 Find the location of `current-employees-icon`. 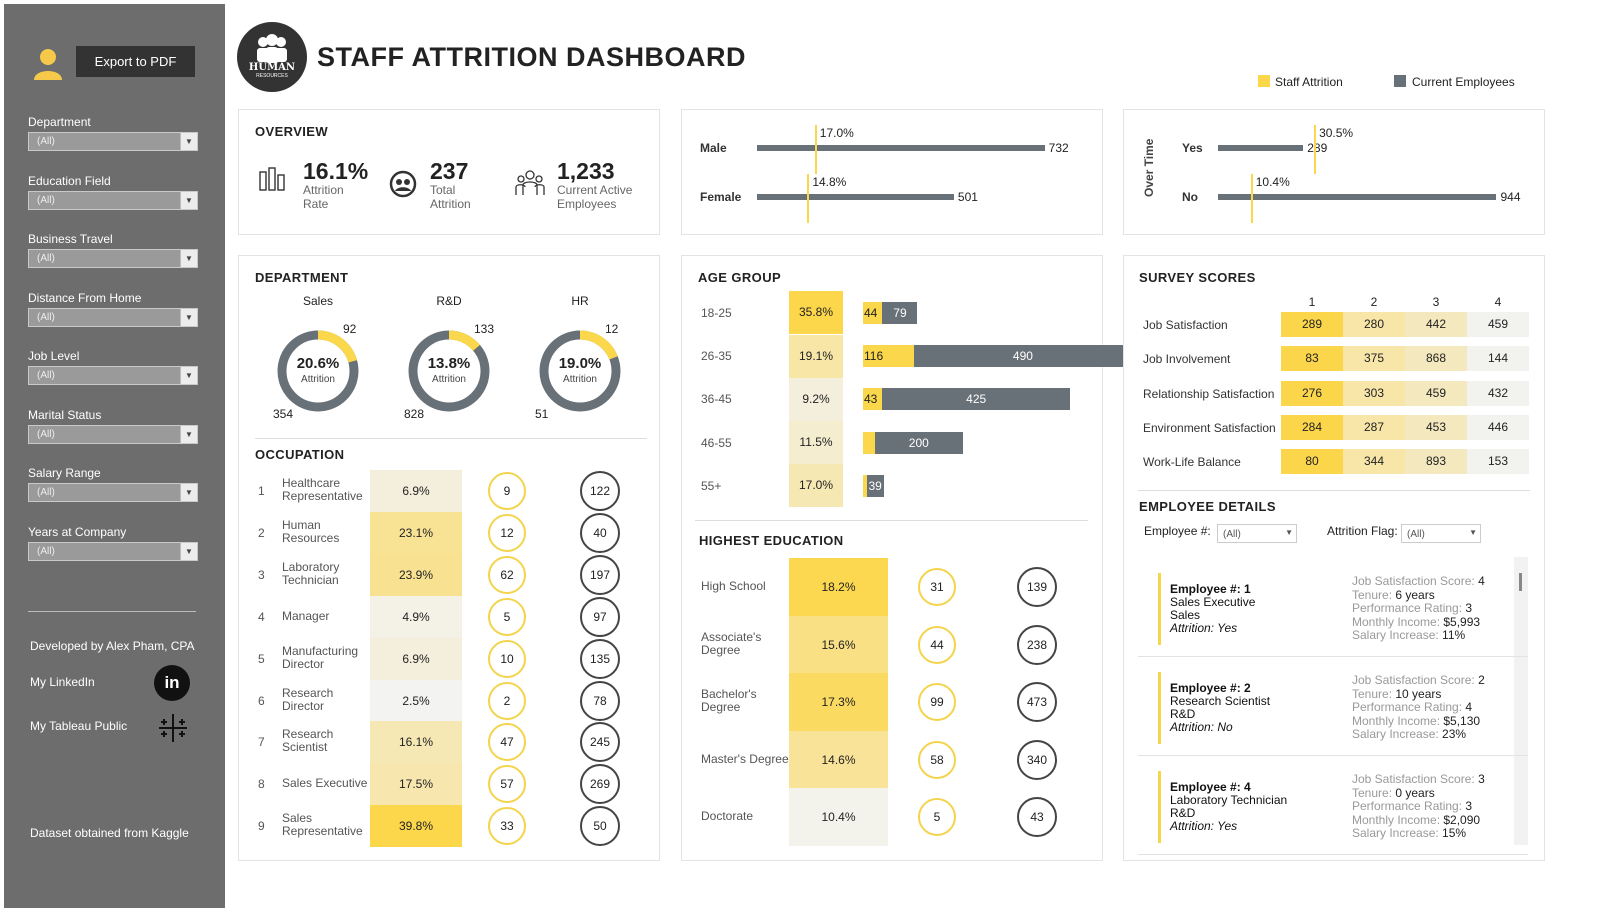

current-employees-icon is located at coordinates (530, 183).